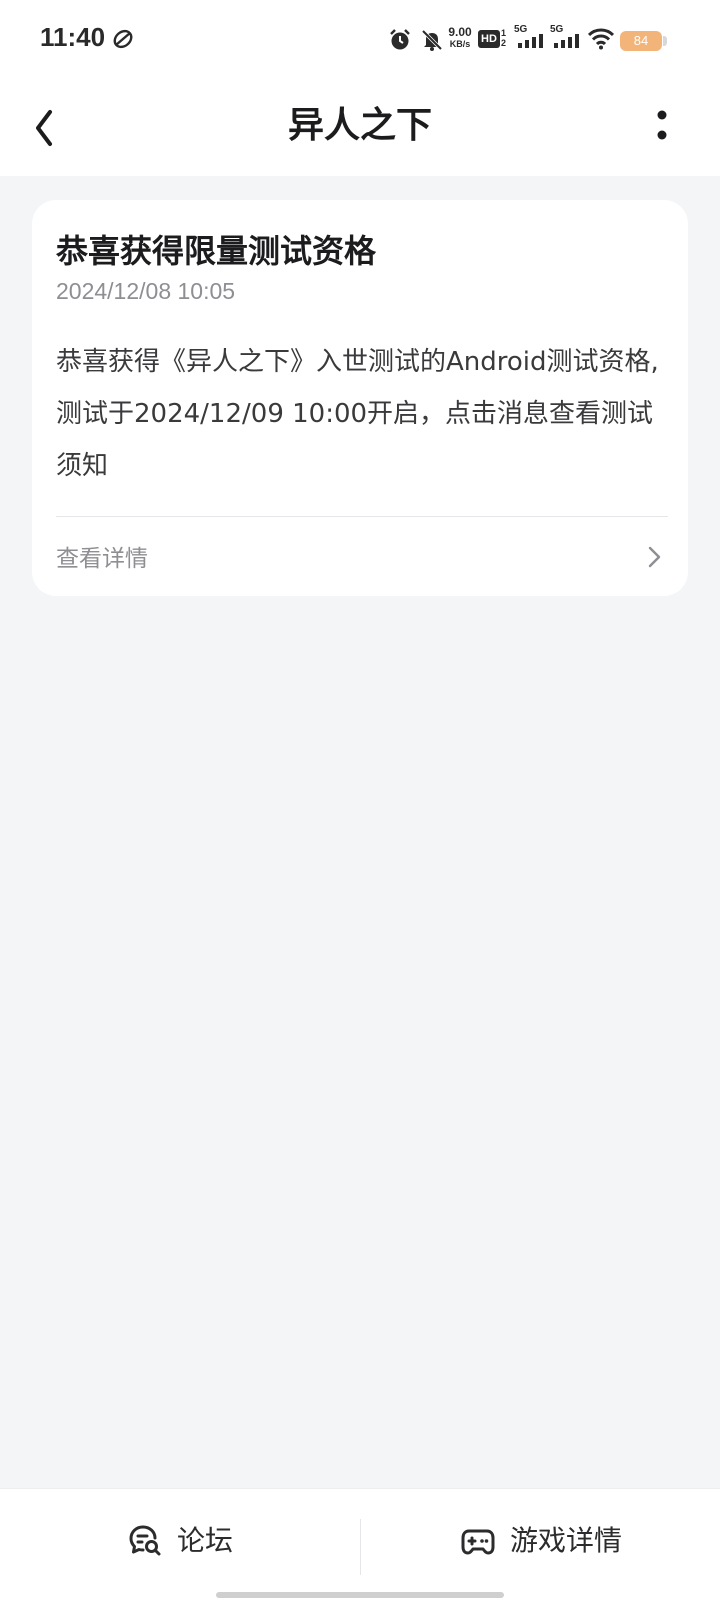  I want to click on game-details-button: 游戏详情, so click(540, 1537).